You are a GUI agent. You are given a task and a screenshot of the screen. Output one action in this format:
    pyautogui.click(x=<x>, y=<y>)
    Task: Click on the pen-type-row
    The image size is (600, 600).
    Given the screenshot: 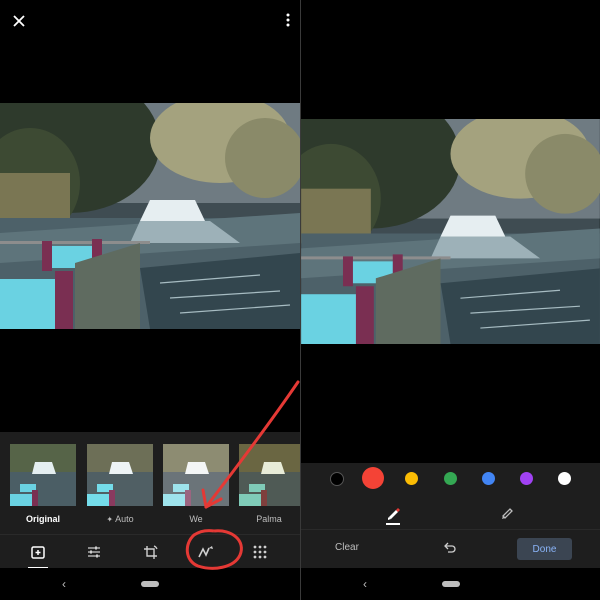 What is the action you would take?
    pyautogui.click(x=450, y=512)
    